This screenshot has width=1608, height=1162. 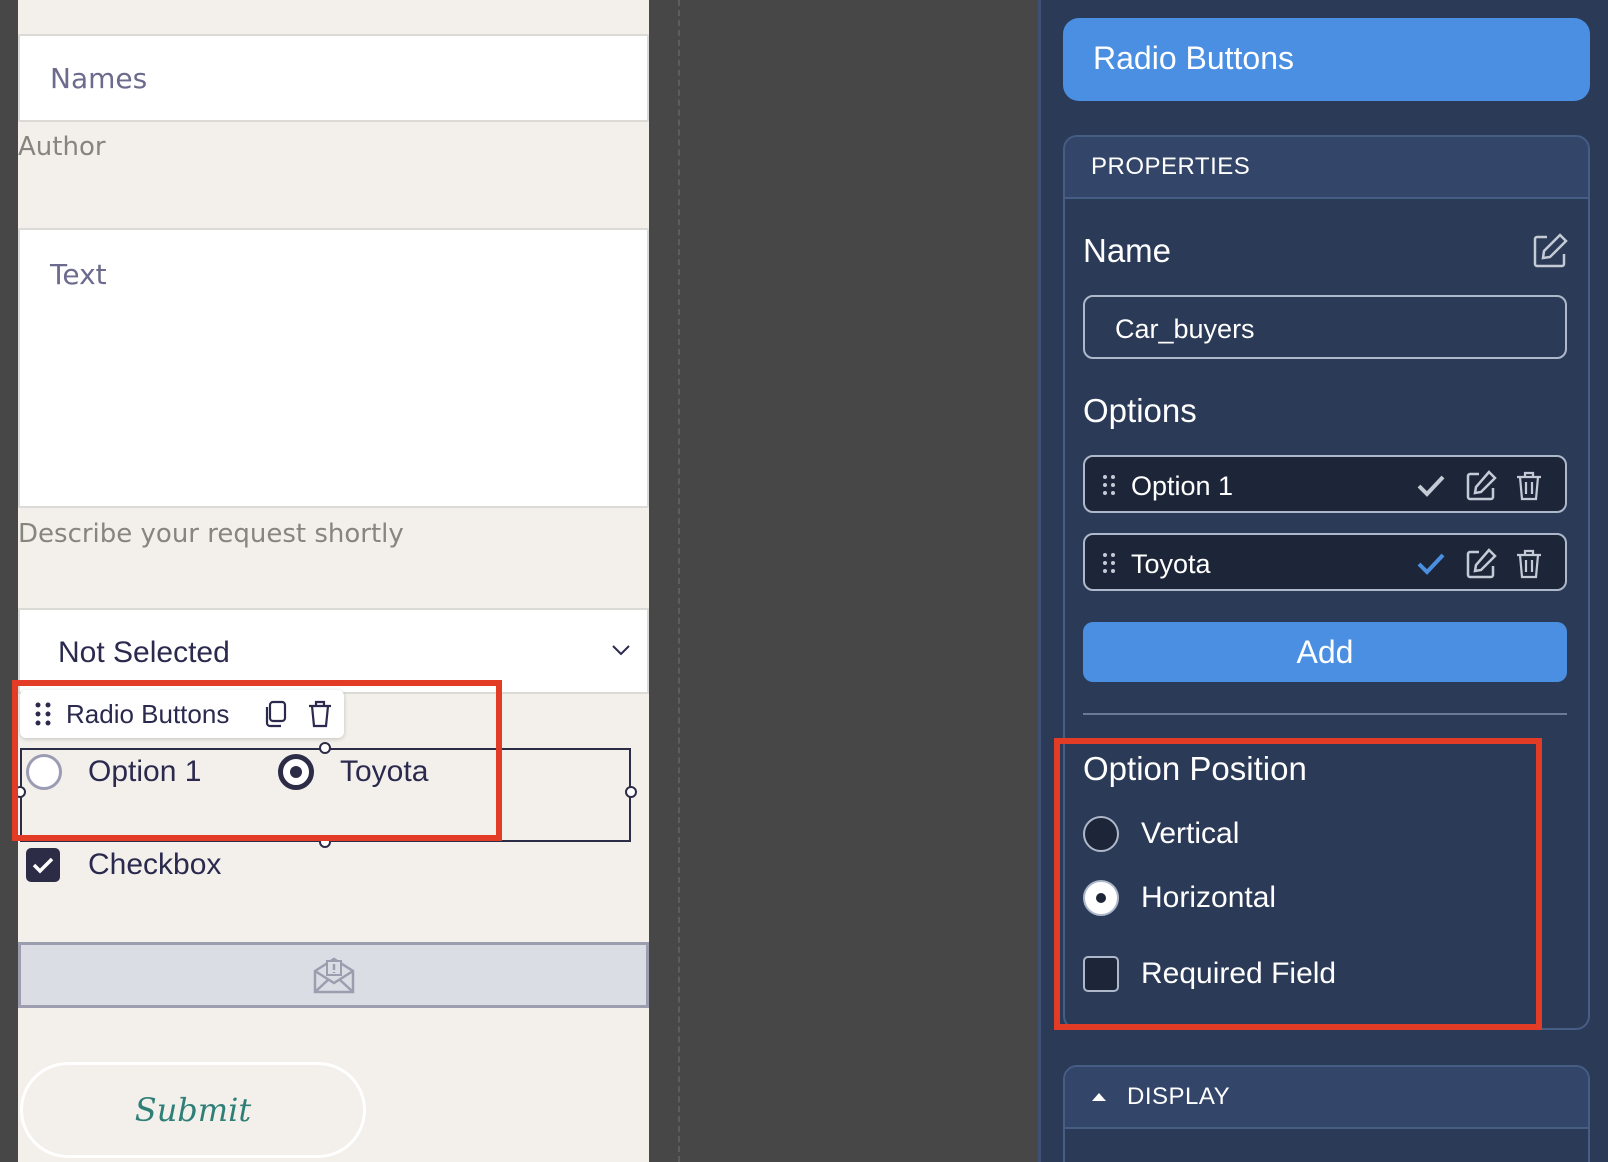 What do you see at coordinates (325, 748) in the screenshot?
I see `resize-handle-top` at bounding box center [325, 748].